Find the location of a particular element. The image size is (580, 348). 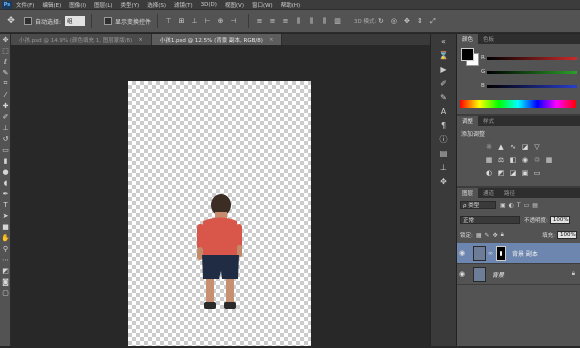

shape-tool-icon: ■ is located at coordinates (5, 226).